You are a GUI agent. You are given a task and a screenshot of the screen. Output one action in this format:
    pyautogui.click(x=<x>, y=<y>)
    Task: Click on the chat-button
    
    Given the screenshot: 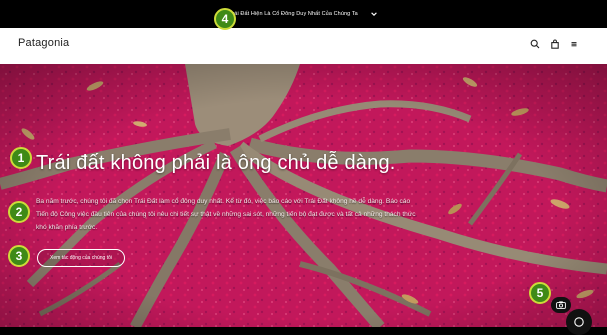 What is the action you would take?
    pyautogui.click(x=579, y=322)
    